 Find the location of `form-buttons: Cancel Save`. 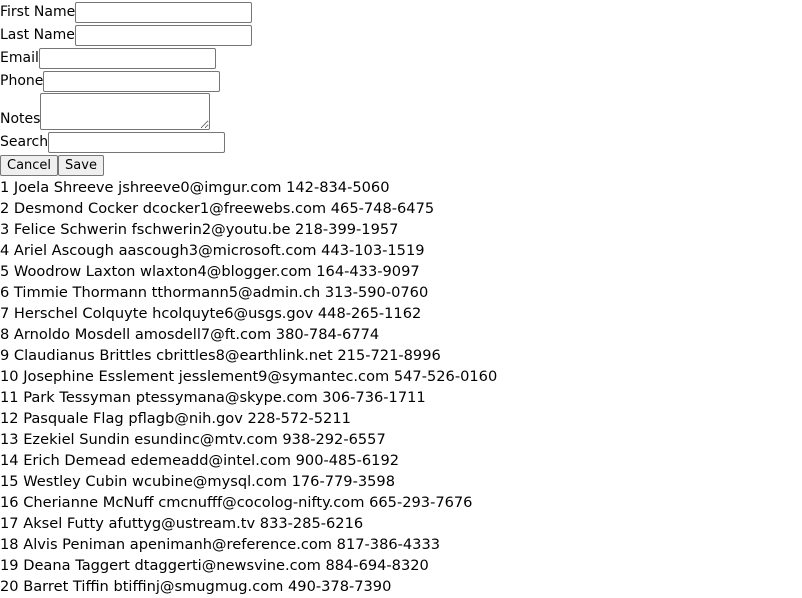

form-buttons: Cancel Save is located at coordinates (401, 165).